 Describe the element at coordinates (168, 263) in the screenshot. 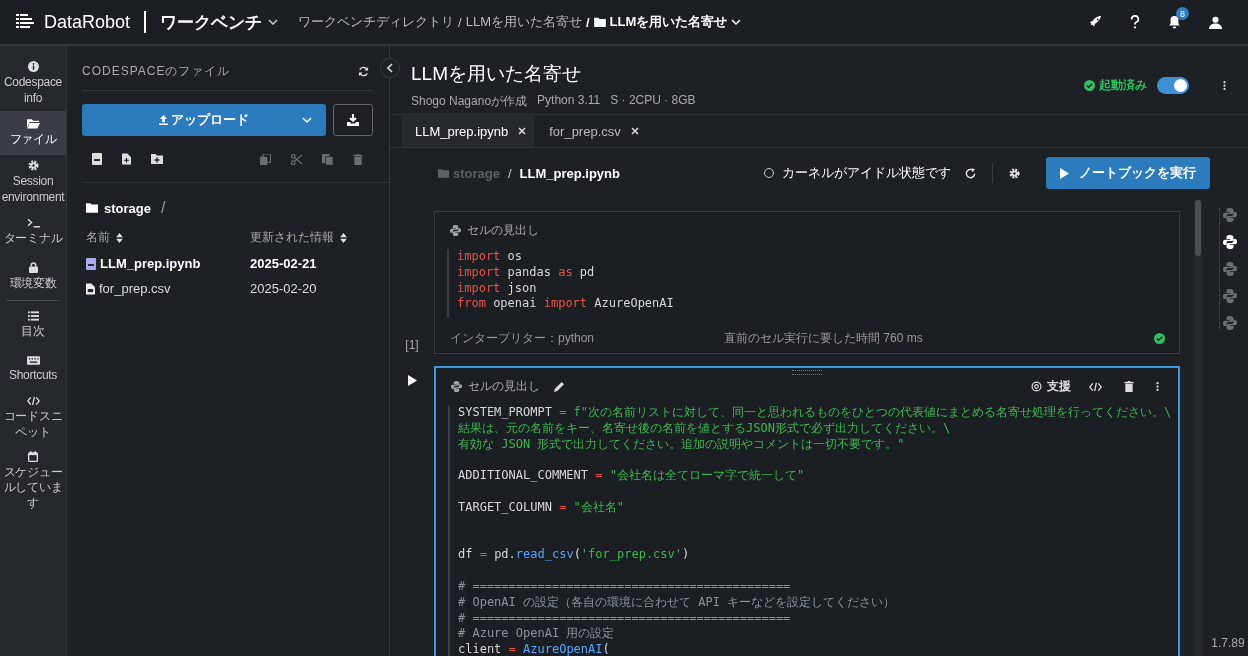

I see `file-link: LLM_prep.ipynb` at that location.